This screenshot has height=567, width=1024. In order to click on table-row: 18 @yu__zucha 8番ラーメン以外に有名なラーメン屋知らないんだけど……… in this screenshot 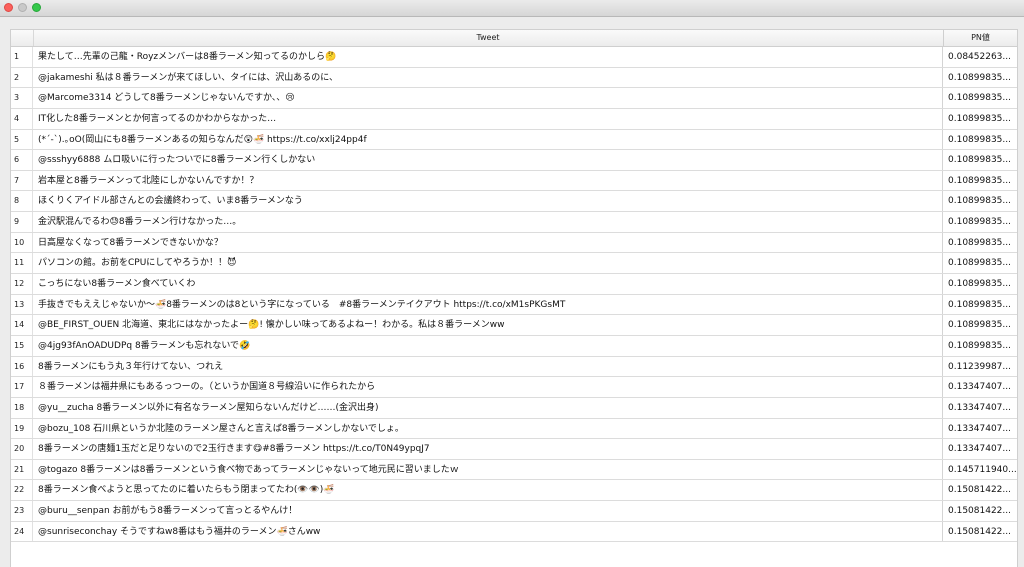, I will do `click(514, 408)`.